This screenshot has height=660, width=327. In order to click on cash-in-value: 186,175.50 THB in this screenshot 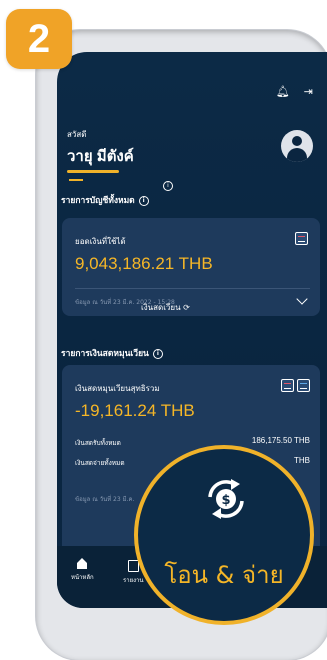, I will do `click(280, 440)`.